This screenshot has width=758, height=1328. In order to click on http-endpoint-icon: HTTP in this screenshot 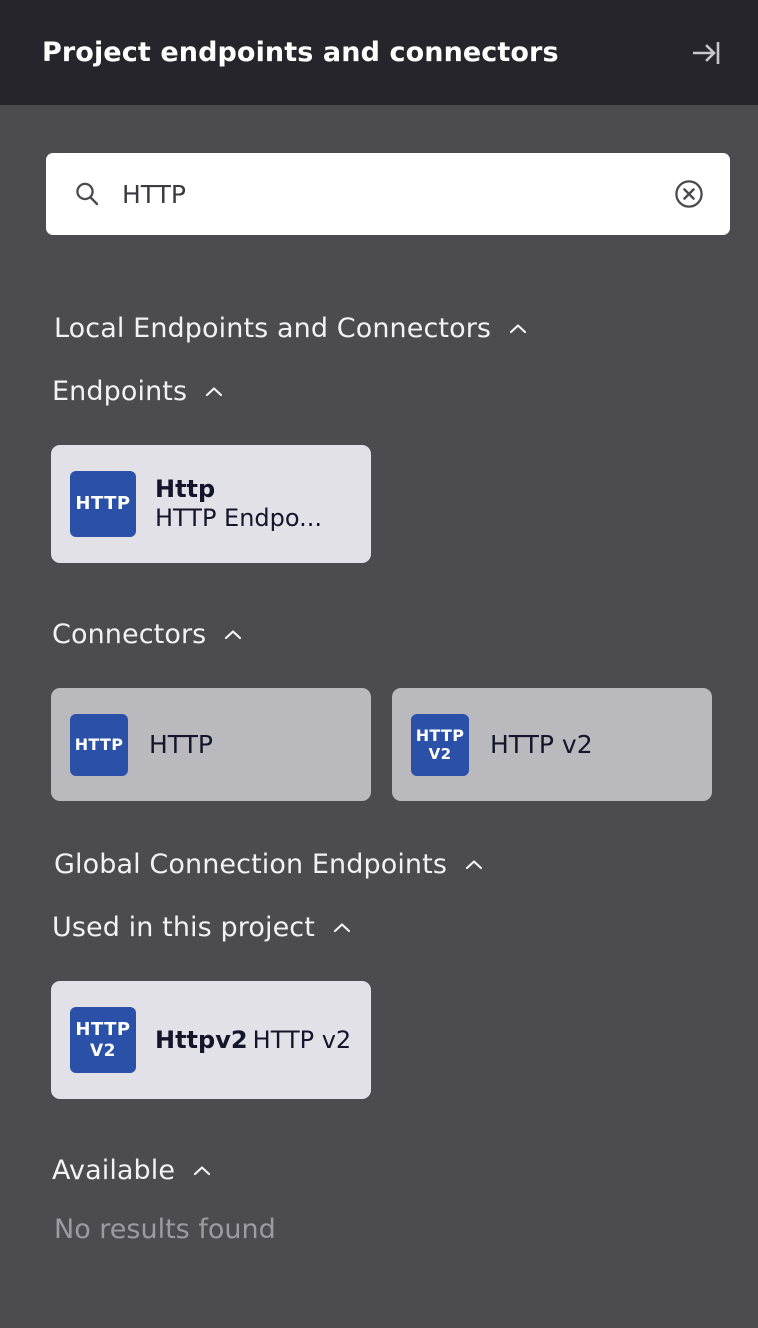, I will do `click(103, 504)`.